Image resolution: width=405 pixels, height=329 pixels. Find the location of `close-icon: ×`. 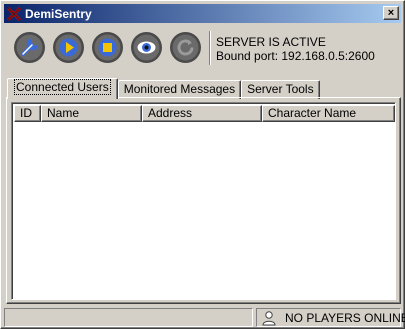

close-icon: × is located at coordinates (391, 12).